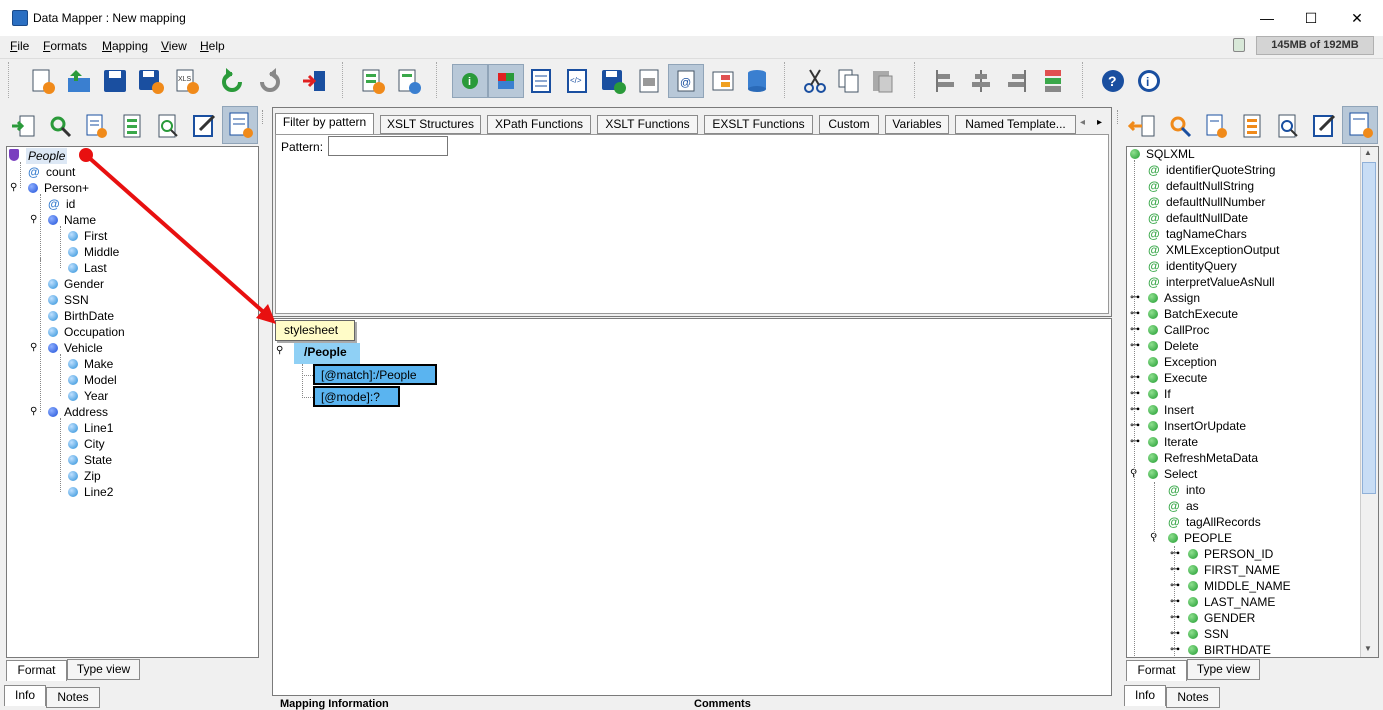  Describe the element at coordinates (1213, 250) in the screenshot. I see `target-tree-item: @ XMLExceptionOutput` at that location.